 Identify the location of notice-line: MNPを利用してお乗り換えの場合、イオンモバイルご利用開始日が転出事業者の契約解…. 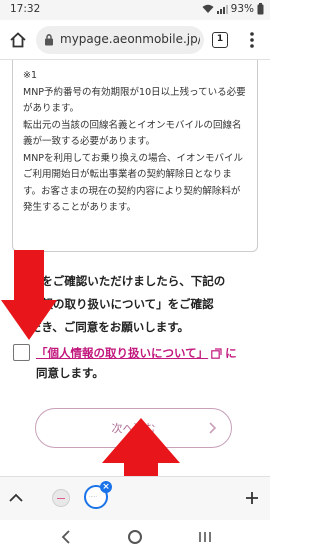
(133, 183).